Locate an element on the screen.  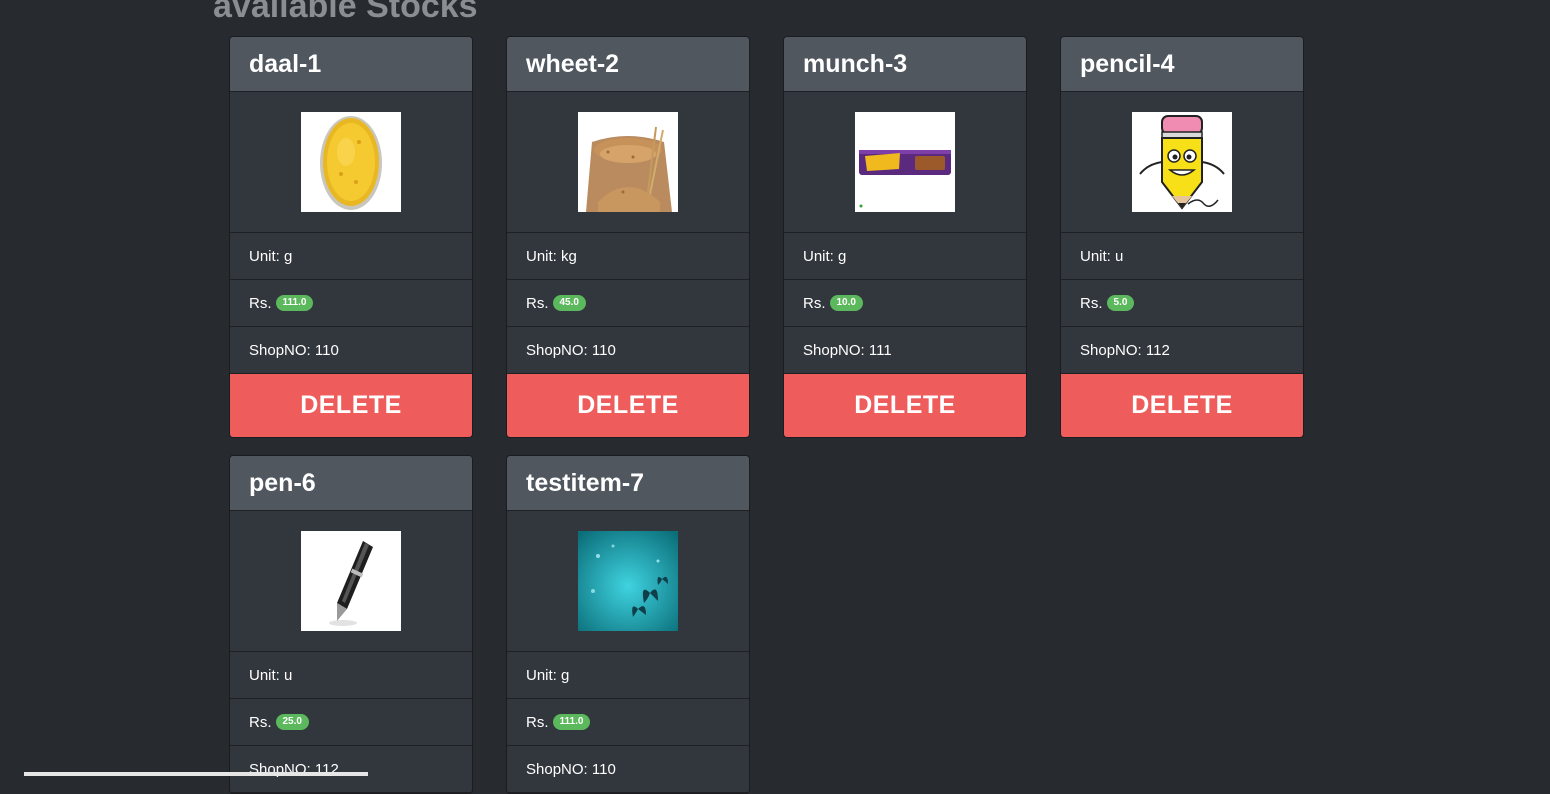
wheat-sack-image is located at coordinates (628, 162).